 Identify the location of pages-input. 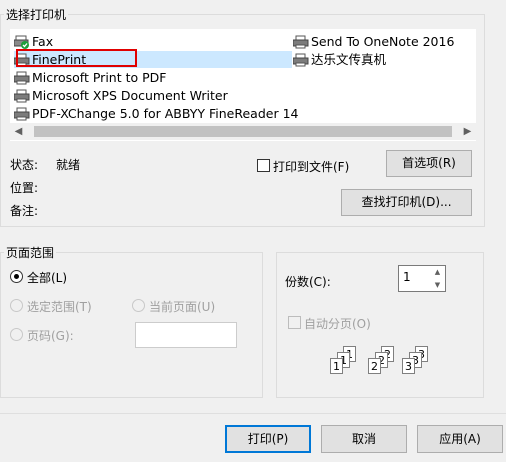
(186, 335).